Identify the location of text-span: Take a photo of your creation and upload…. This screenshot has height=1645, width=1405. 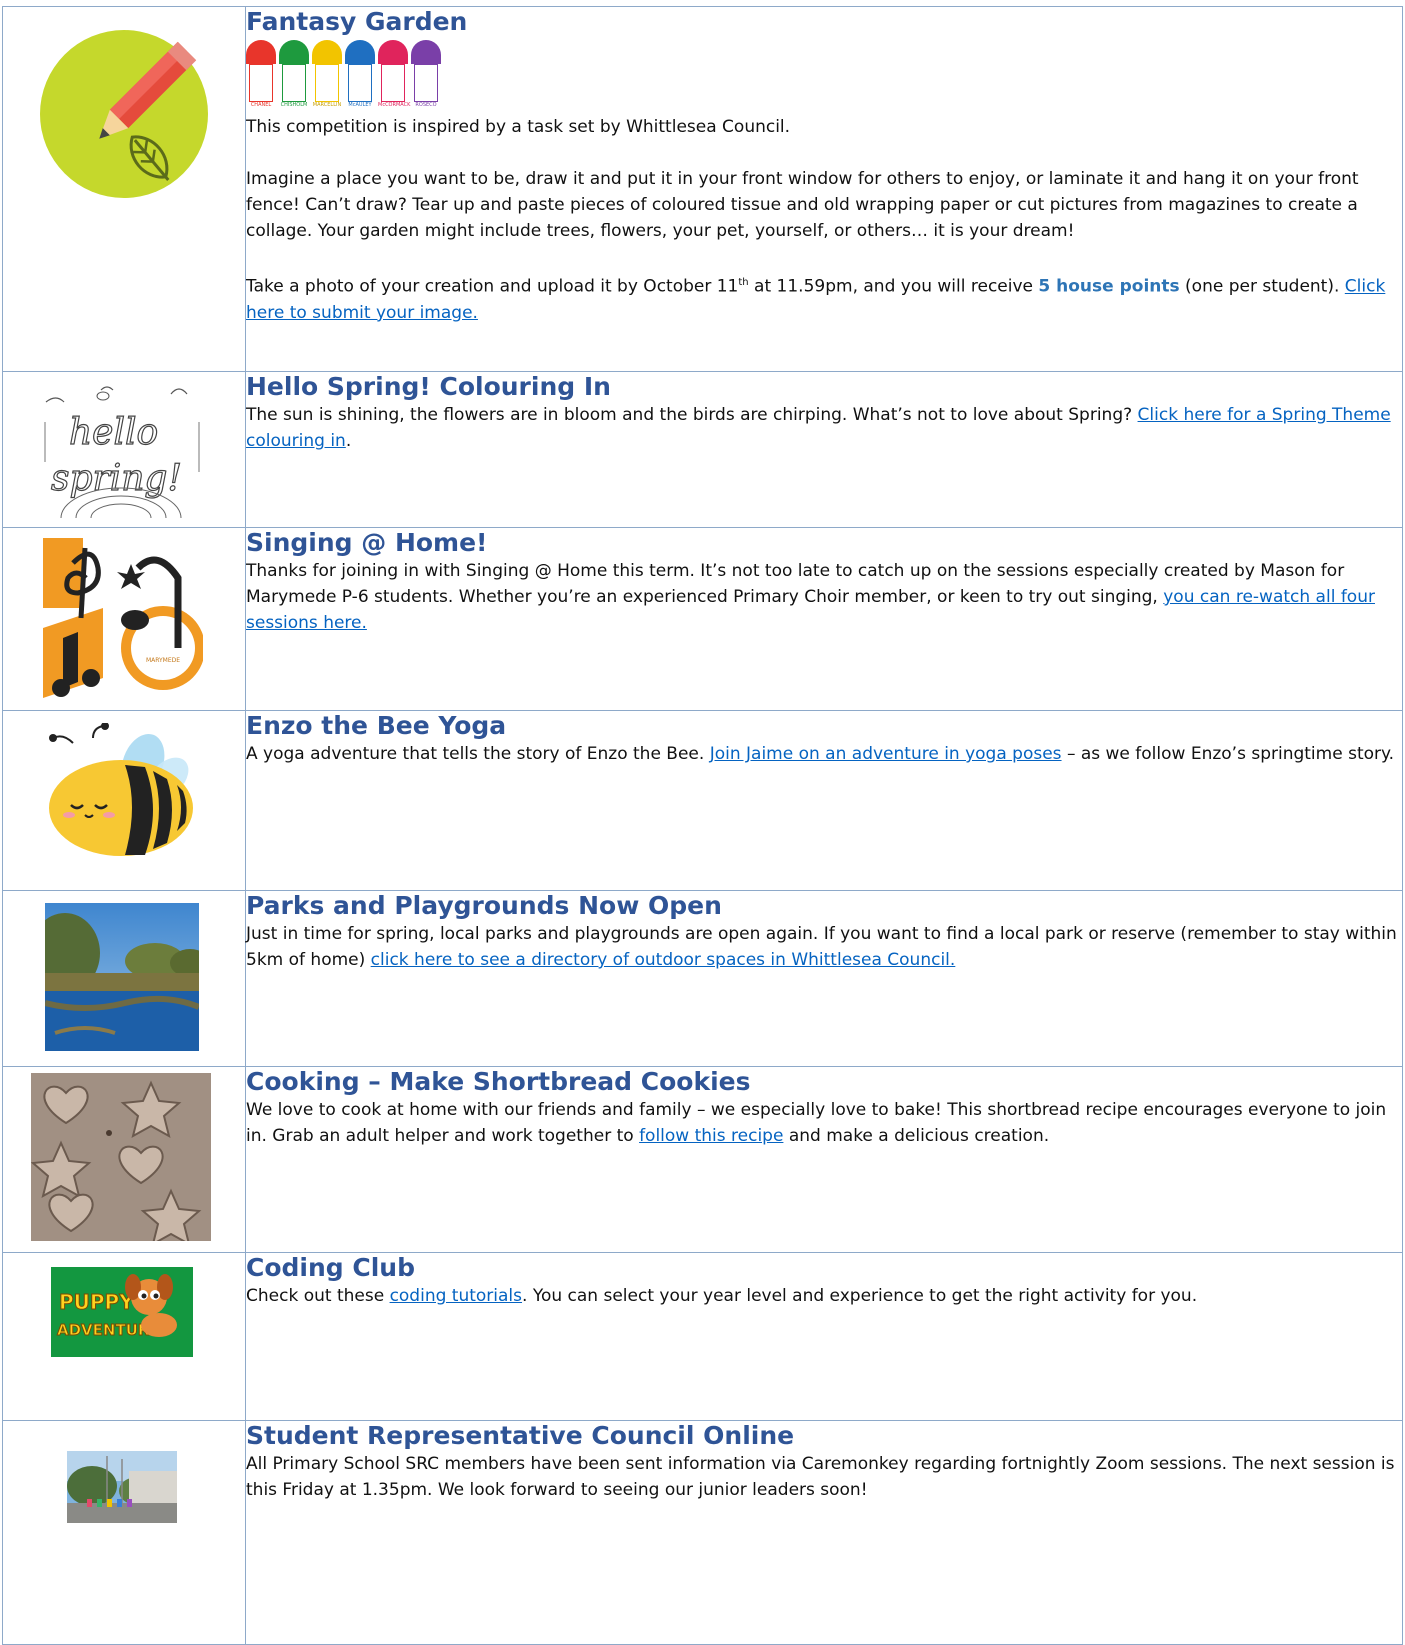
(492, 286).